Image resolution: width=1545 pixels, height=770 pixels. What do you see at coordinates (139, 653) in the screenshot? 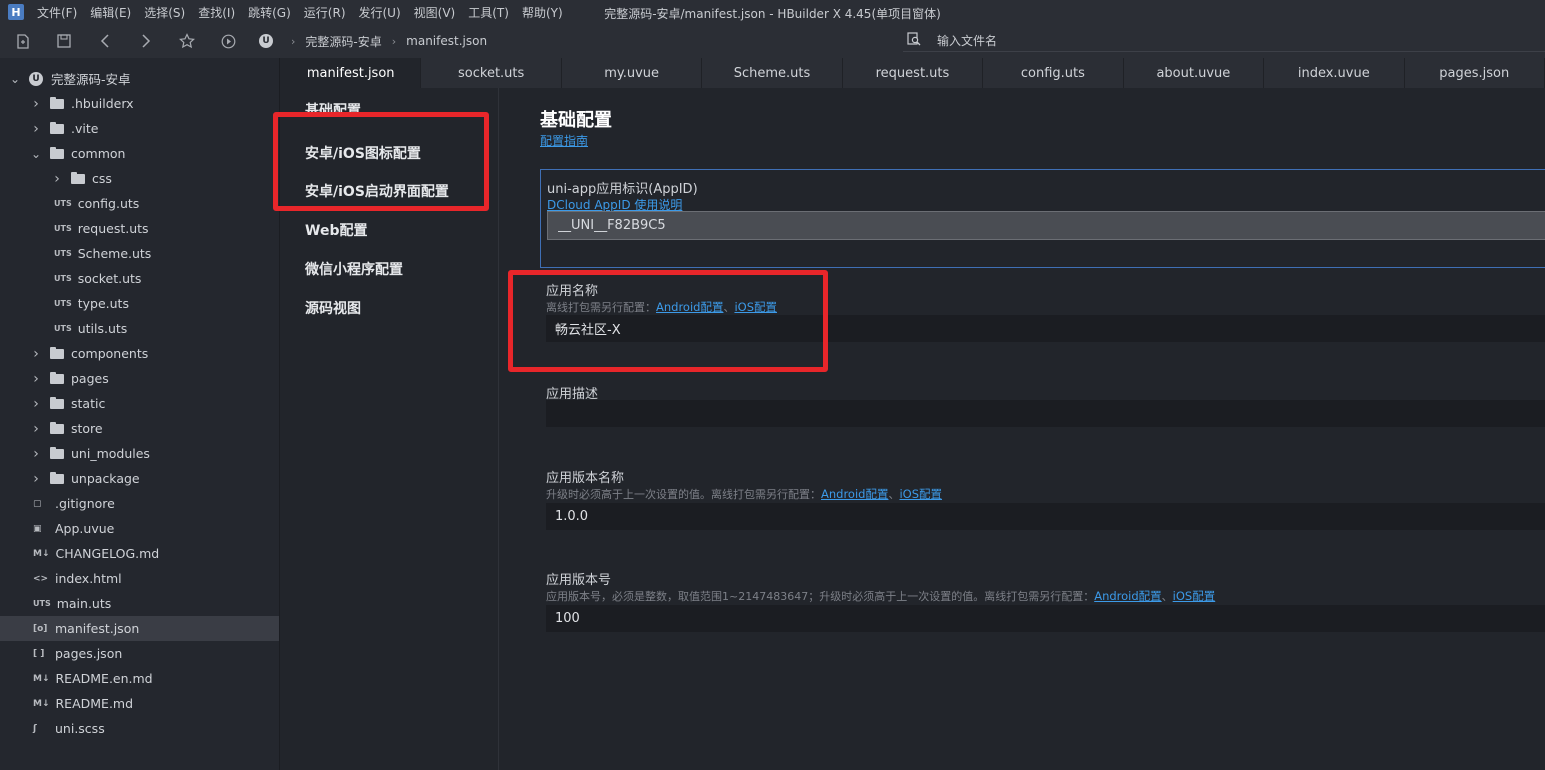
I see `tree-item-pages-json: [ ] pages.json` at bounding box center [139, 653].